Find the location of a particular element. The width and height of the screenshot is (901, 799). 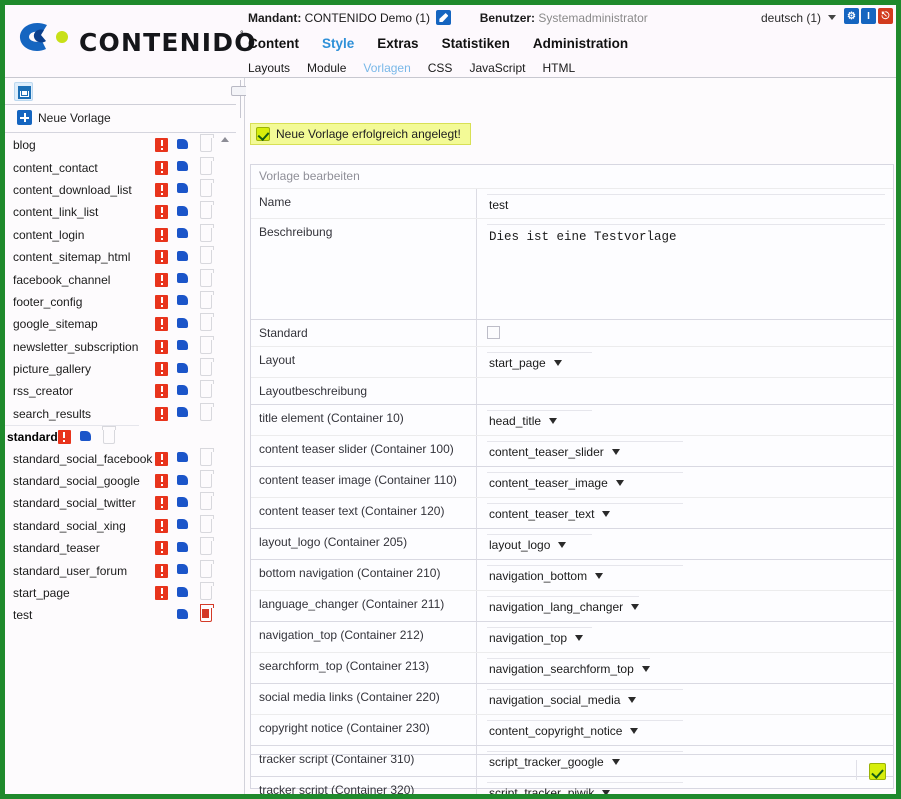

description-textarea is located at coordinates (686, 269).